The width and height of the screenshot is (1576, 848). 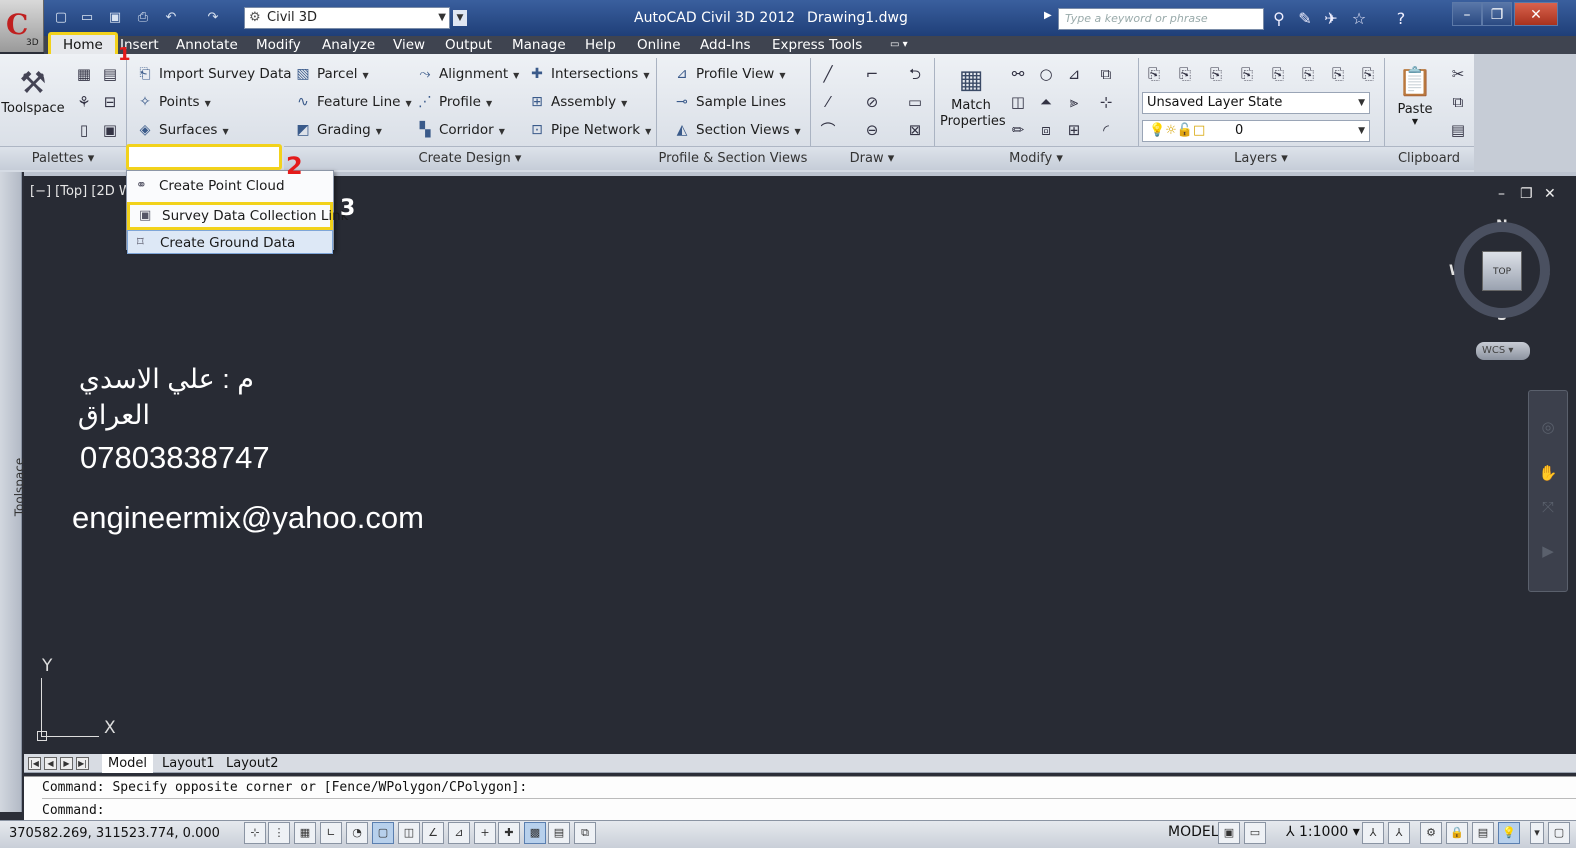 What do you see at coordinates (252, 763) in the screenshot?
I see `tab-layout2: Layout2` at bounding box center [252, 763].